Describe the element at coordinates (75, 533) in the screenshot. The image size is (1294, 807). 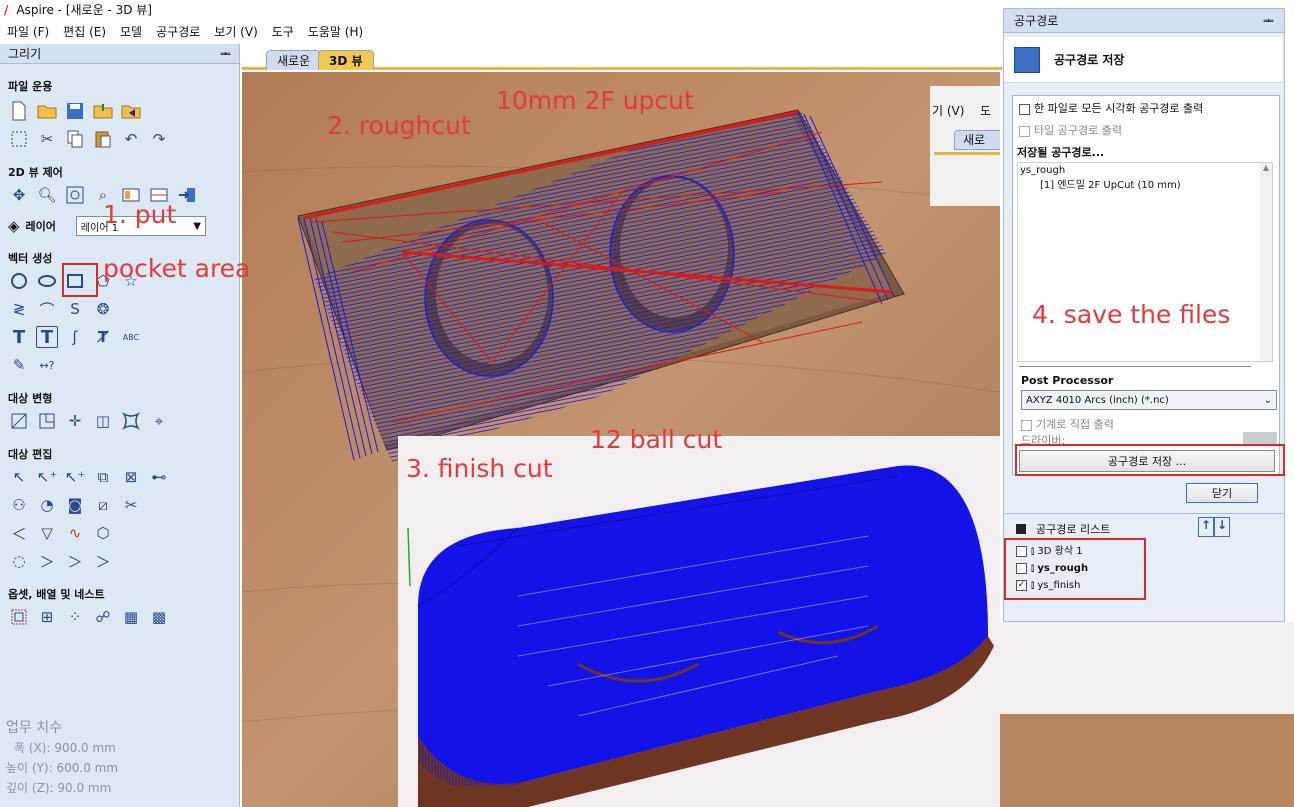
I see `smooth-curve-icon: ∿` at that location.